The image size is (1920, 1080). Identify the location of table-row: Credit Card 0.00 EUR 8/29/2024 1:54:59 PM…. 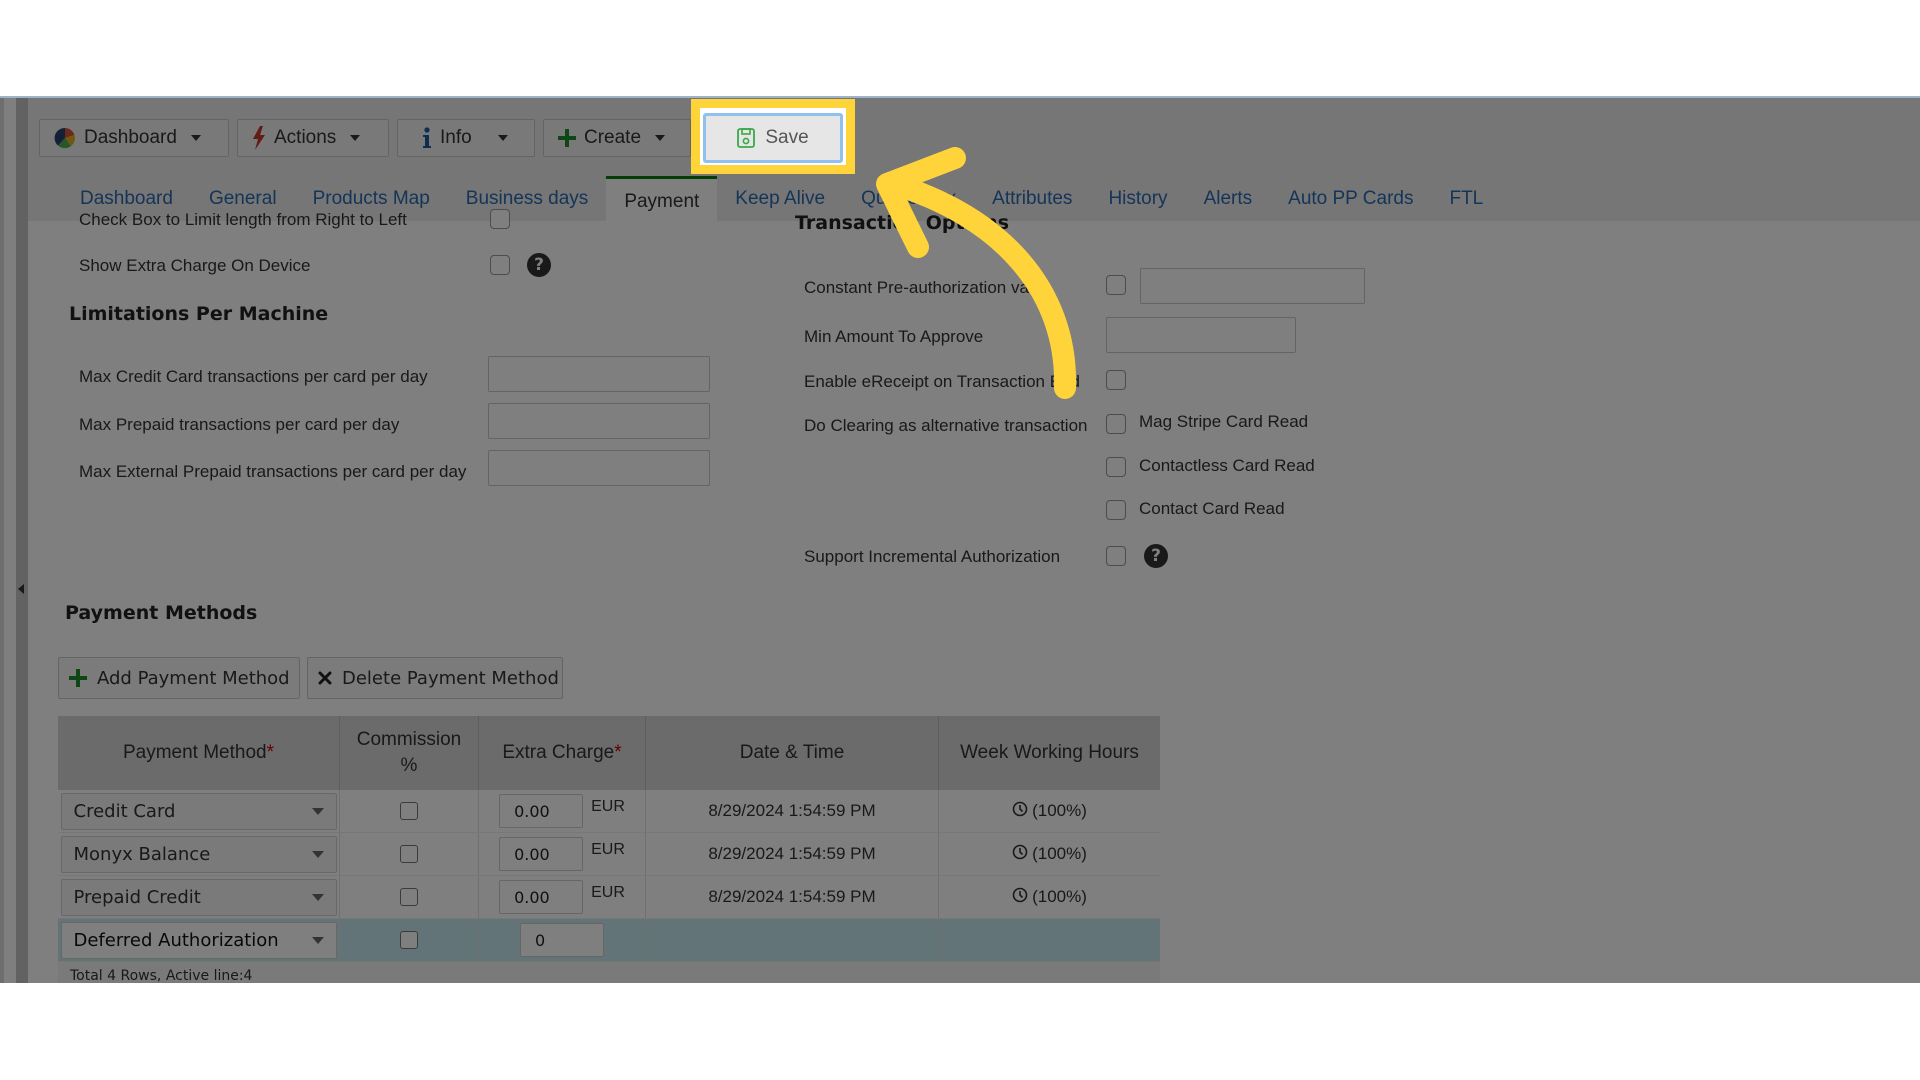
(609, 811).